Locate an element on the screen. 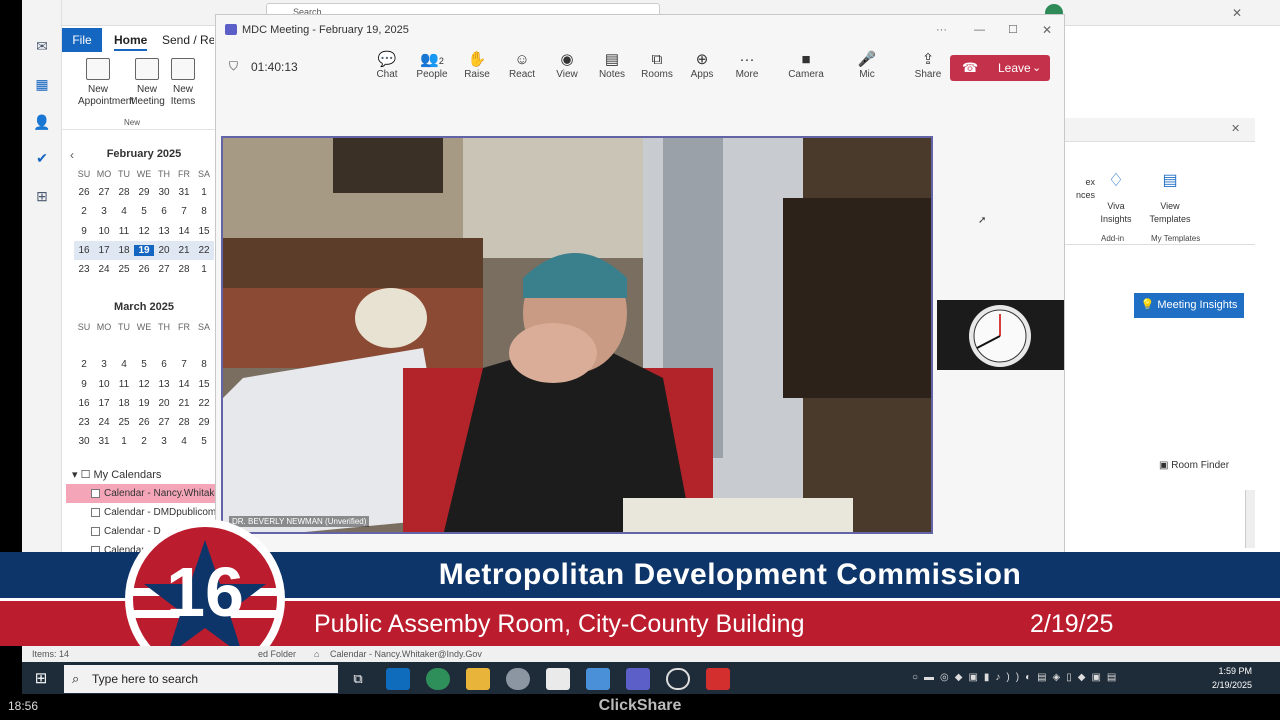 The image size is (1280, 720). viva-insights-button: ♢ Viva Insights is located at coordinates (1116, 198).